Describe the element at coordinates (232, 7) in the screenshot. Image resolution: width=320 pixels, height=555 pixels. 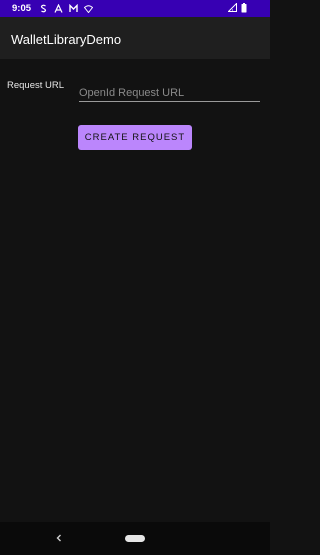
I see `signal-icon` at that location.